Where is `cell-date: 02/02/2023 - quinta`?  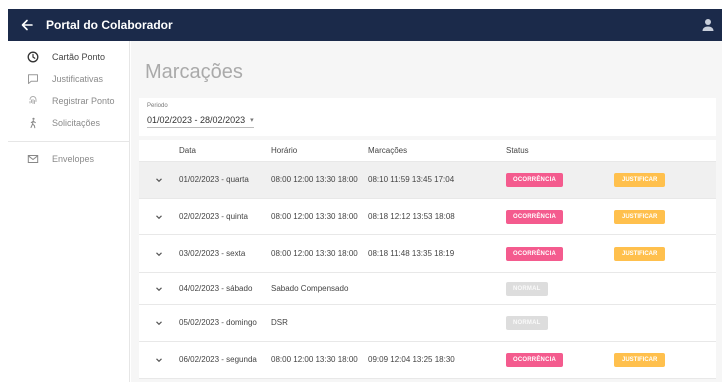
cell-date: 02/02/2023 - quinta is located at coordinates (213, 216).